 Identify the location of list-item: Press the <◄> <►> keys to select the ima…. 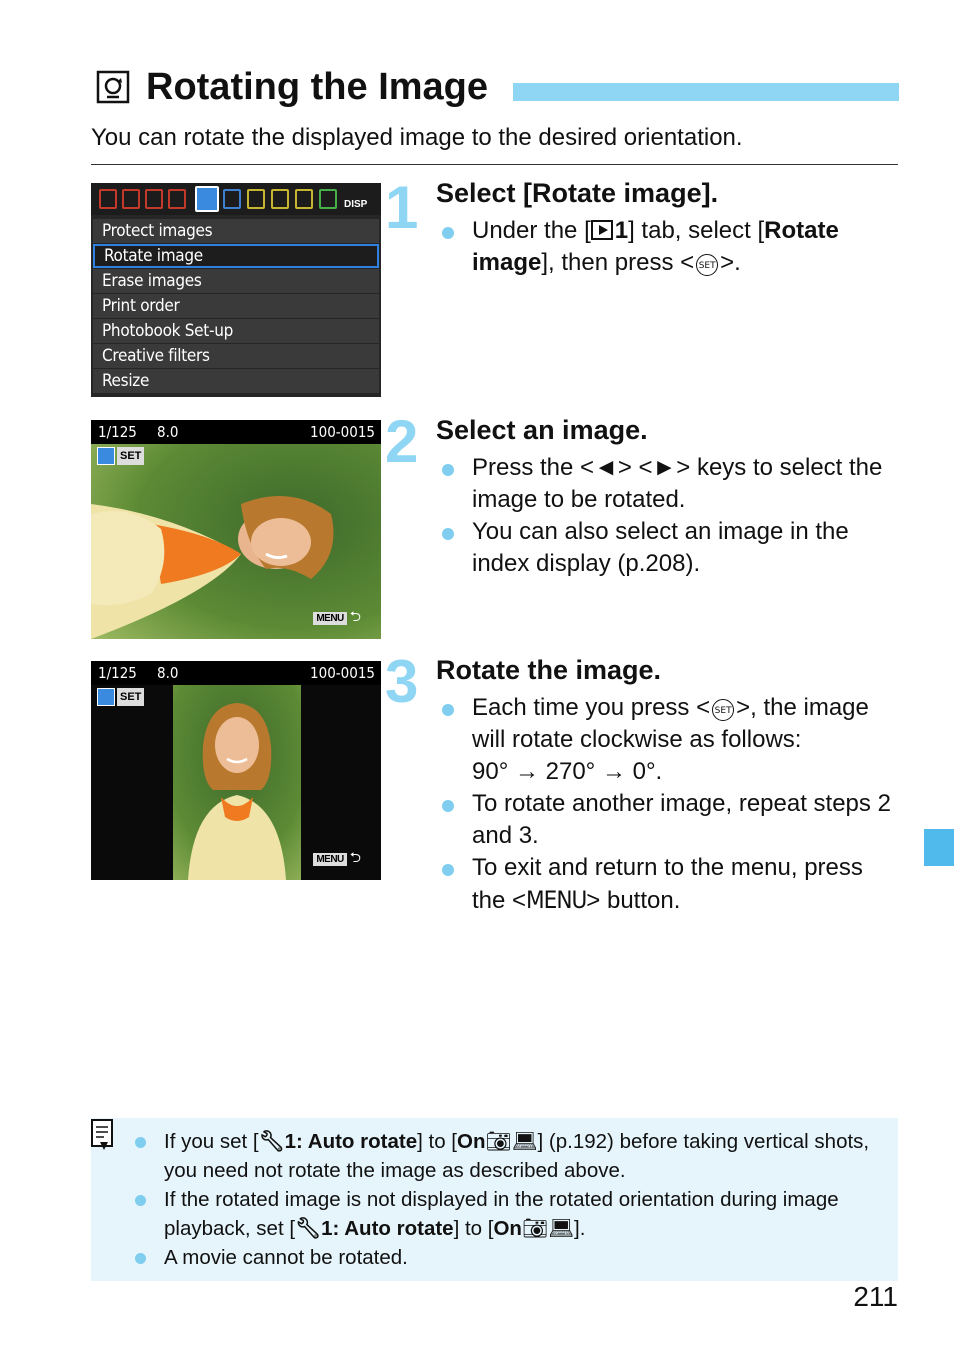
(666, 484).